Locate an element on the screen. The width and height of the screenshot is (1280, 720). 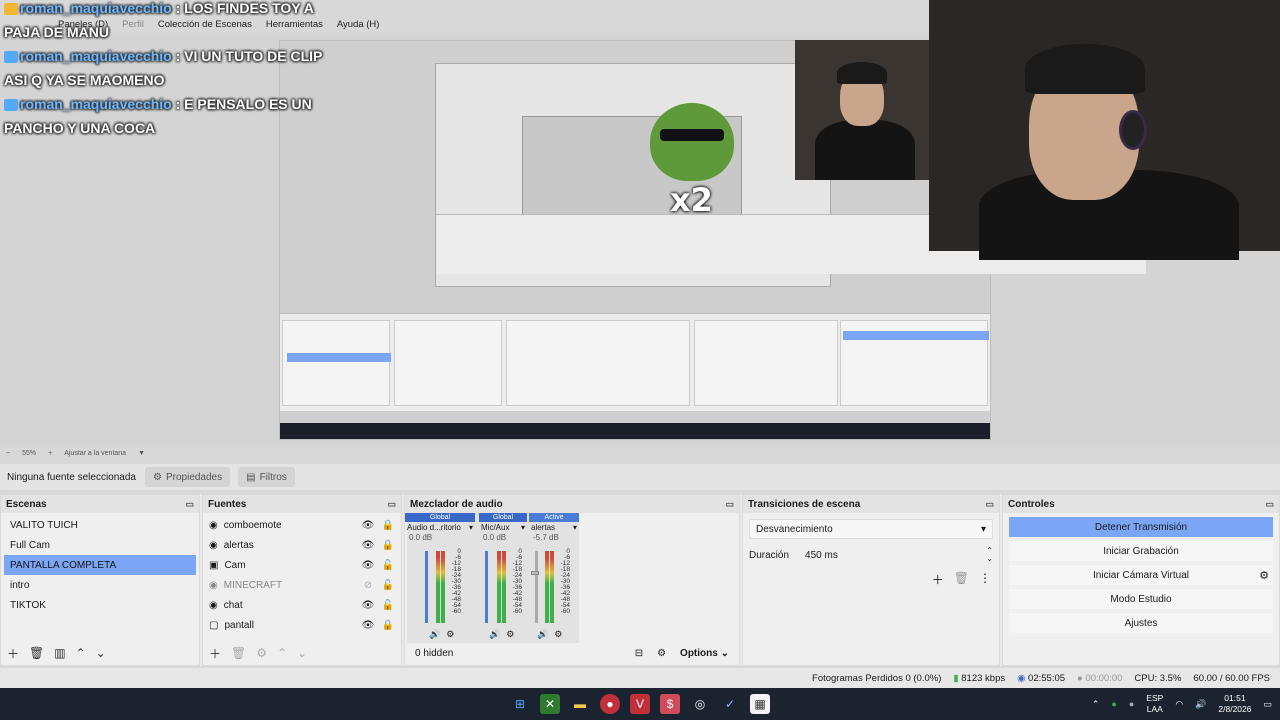
filters-button: ▤ Filtros is located at coordinates (266, 477).